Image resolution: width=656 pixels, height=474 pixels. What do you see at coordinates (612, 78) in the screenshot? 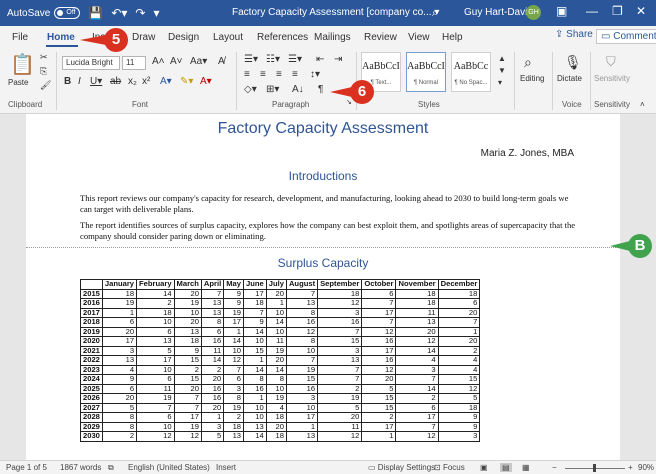
I see `sensitivity-button: Sensitivity` at bounding box center [612, 78].